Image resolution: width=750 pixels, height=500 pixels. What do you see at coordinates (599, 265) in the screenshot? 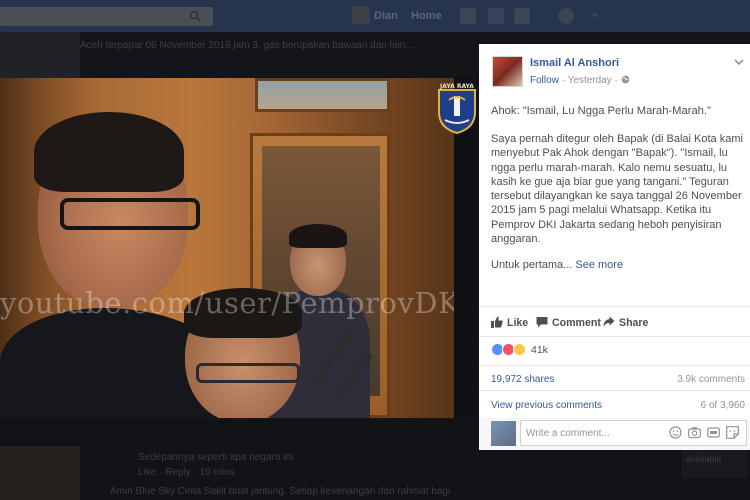
I see `see-more-link: See more` at bounding box center [599, 265].